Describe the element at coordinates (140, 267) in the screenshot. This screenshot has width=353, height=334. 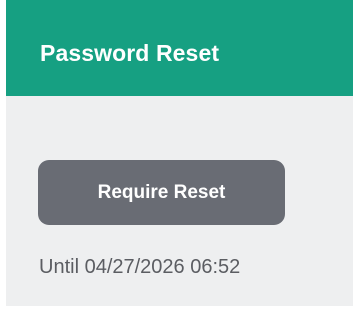
I see `reset-until-timestamp: Until 04/27/2026 06:52` at that location.